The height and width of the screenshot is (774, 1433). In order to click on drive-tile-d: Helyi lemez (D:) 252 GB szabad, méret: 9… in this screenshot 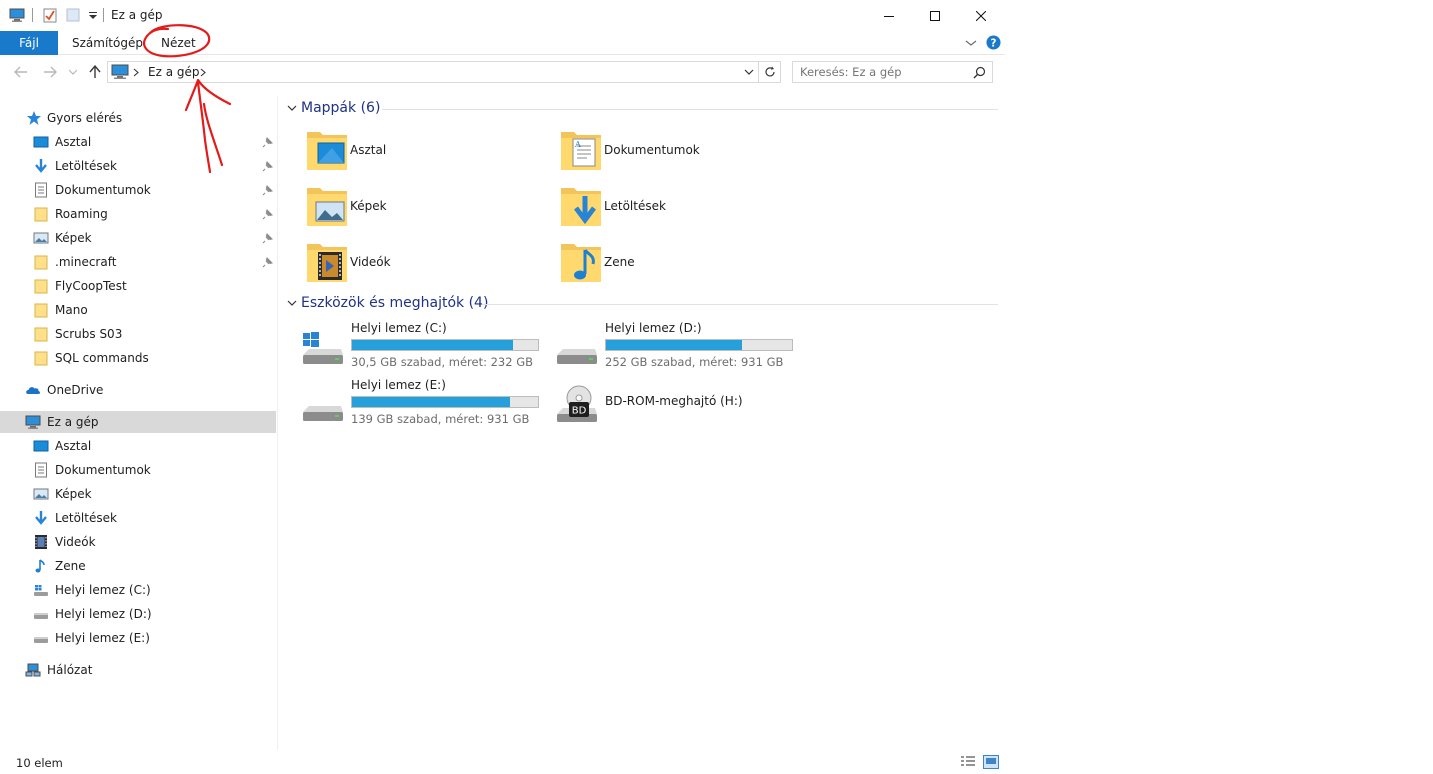, I will do `click(680, 346)`.